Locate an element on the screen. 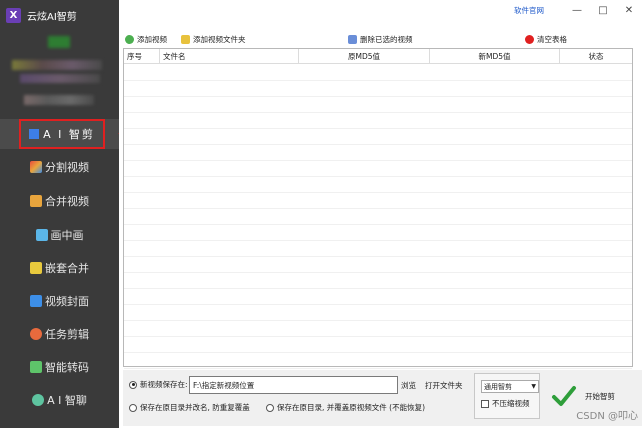  nav-split-video: 分割视频 is located at coordinates (59, 167).